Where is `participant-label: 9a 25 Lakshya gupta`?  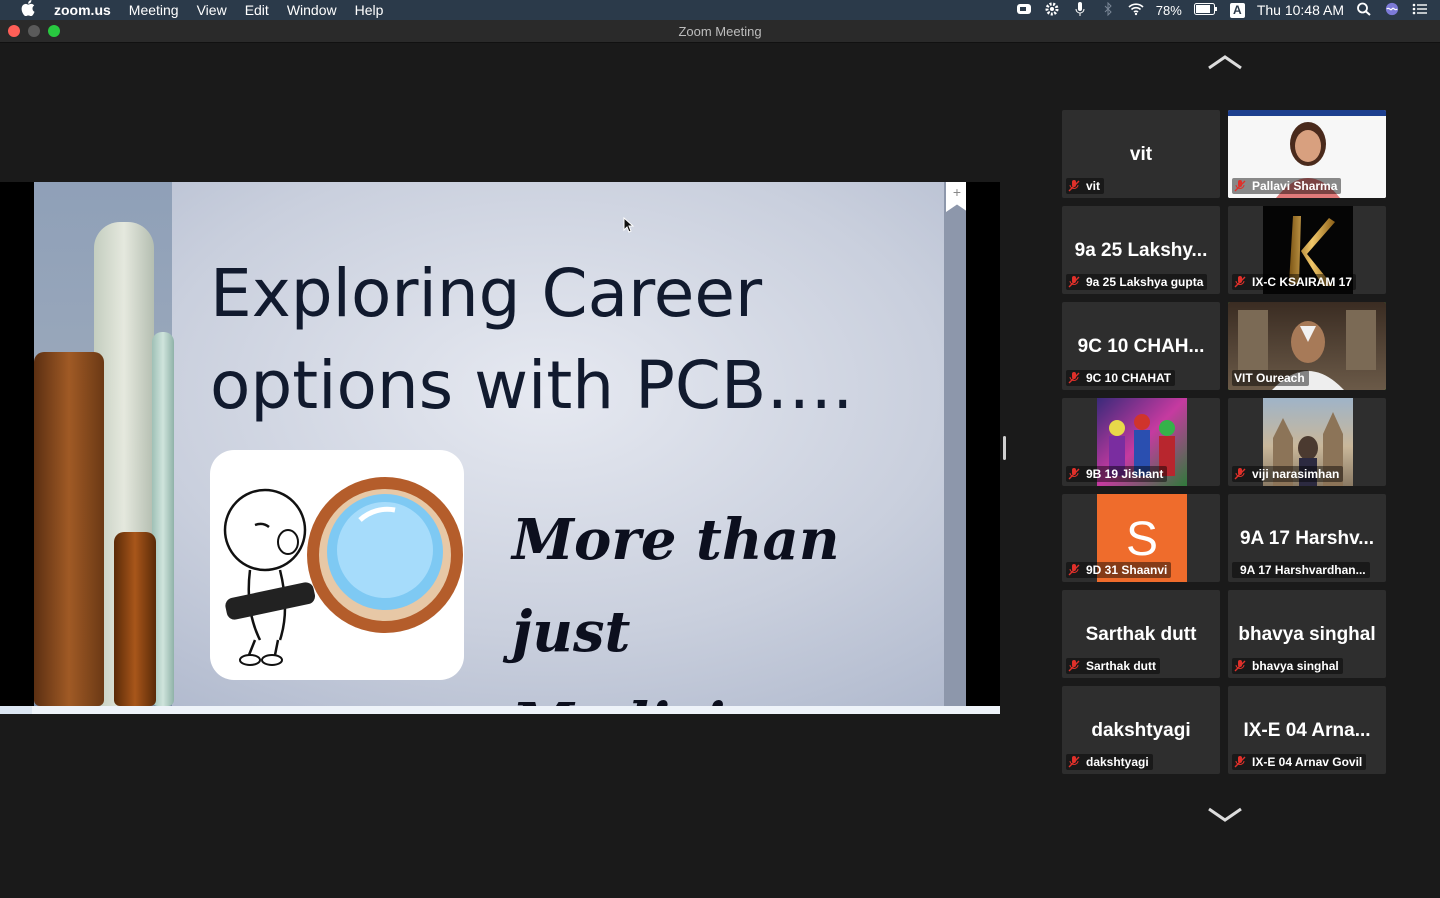
participant-label: 9a 25 Lakshya gupta is located at coordinates (1137, 282).